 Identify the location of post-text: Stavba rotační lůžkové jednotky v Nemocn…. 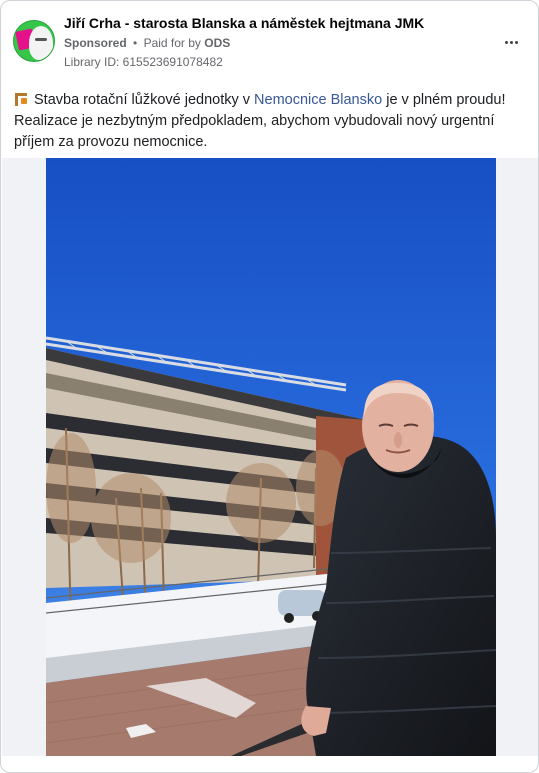
(271, 121).